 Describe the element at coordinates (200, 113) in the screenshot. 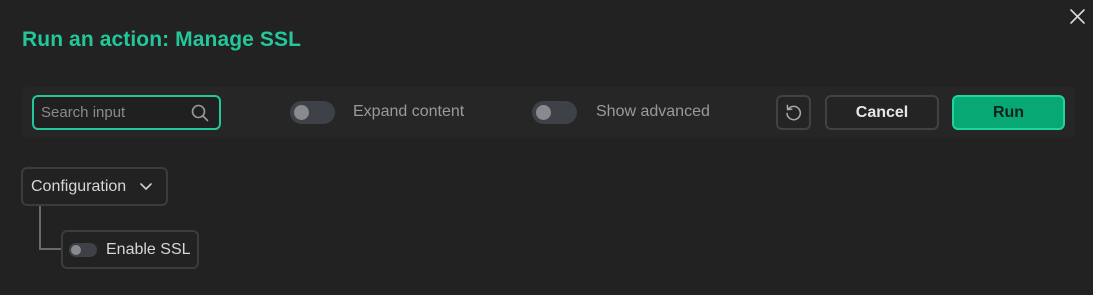

I see `search-icon` at that location.